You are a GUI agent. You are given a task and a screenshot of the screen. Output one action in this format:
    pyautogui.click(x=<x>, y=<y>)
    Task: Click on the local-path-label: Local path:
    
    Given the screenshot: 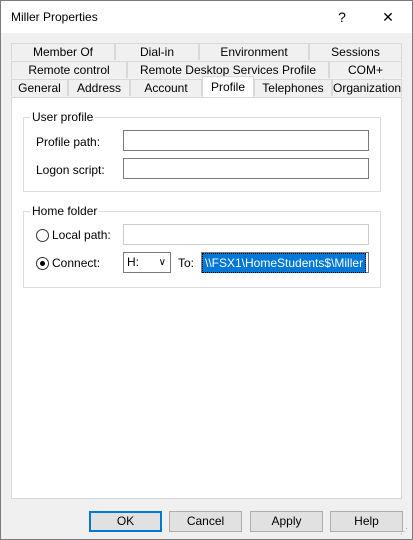 What is the action you would take?
    pyautogui.click(x=81, y=235)
    